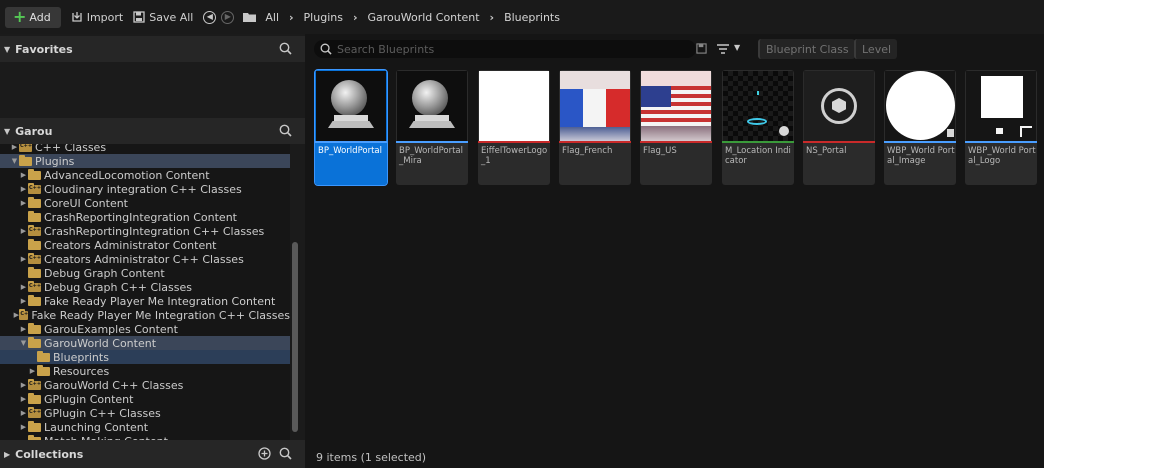 The image size is (1160, 468). I want to click on tree-row: ▶ Creators Administrator C++ Classes, so click(145, 259).